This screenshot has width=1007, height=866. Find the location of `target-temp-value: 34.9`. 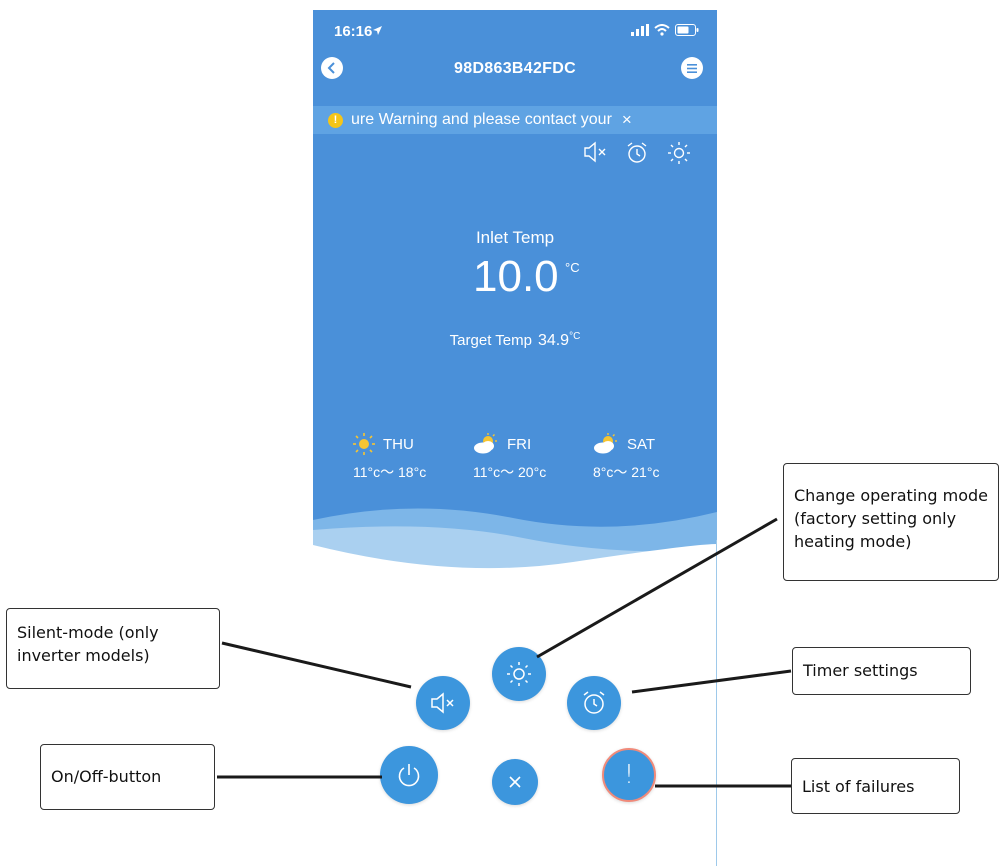

target-temp-value: 34.9 is located at coordinates (553, 340).